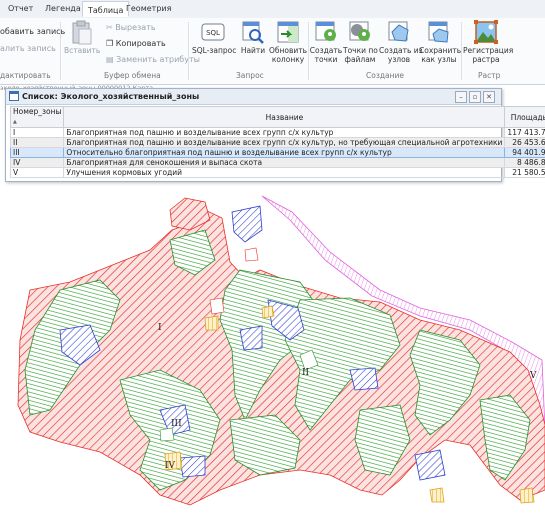  I want to click on zone-number-cell: V, so click(37, 173).